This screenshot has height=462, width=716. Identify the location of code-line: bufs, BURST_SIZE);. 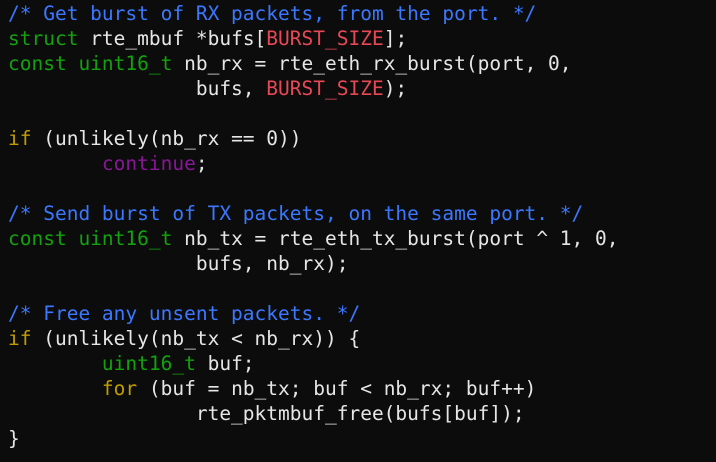
(358, 88).